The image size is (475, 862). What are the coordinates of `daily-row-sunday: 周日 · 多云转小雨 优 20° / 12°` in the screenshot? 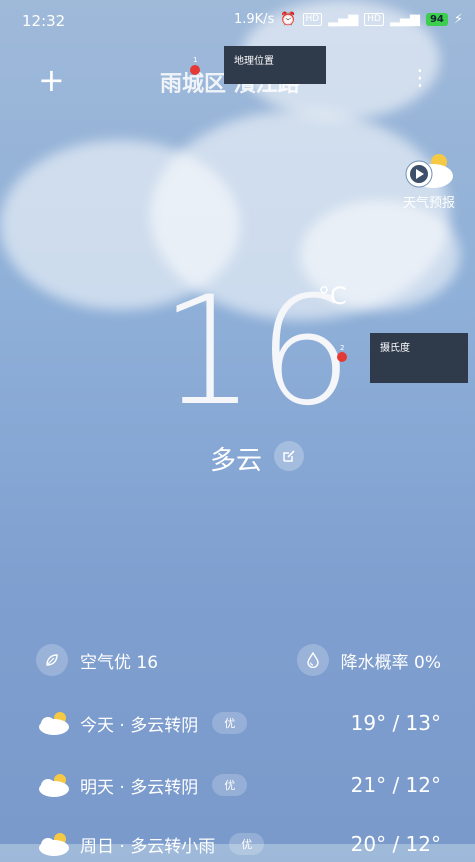 It's located at (238, 844).